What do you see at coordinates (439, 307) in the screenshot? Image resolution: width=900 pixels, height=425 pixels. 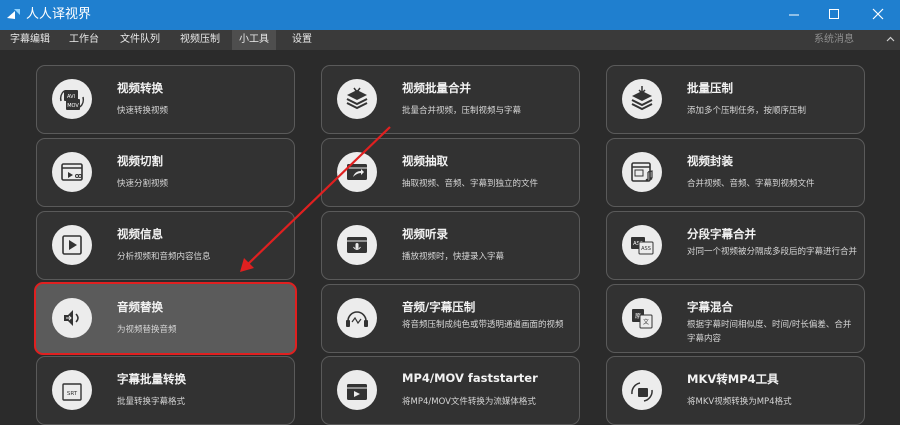 I see `tool-title: 音频/字幕压制` at bounding box center [439, 307].